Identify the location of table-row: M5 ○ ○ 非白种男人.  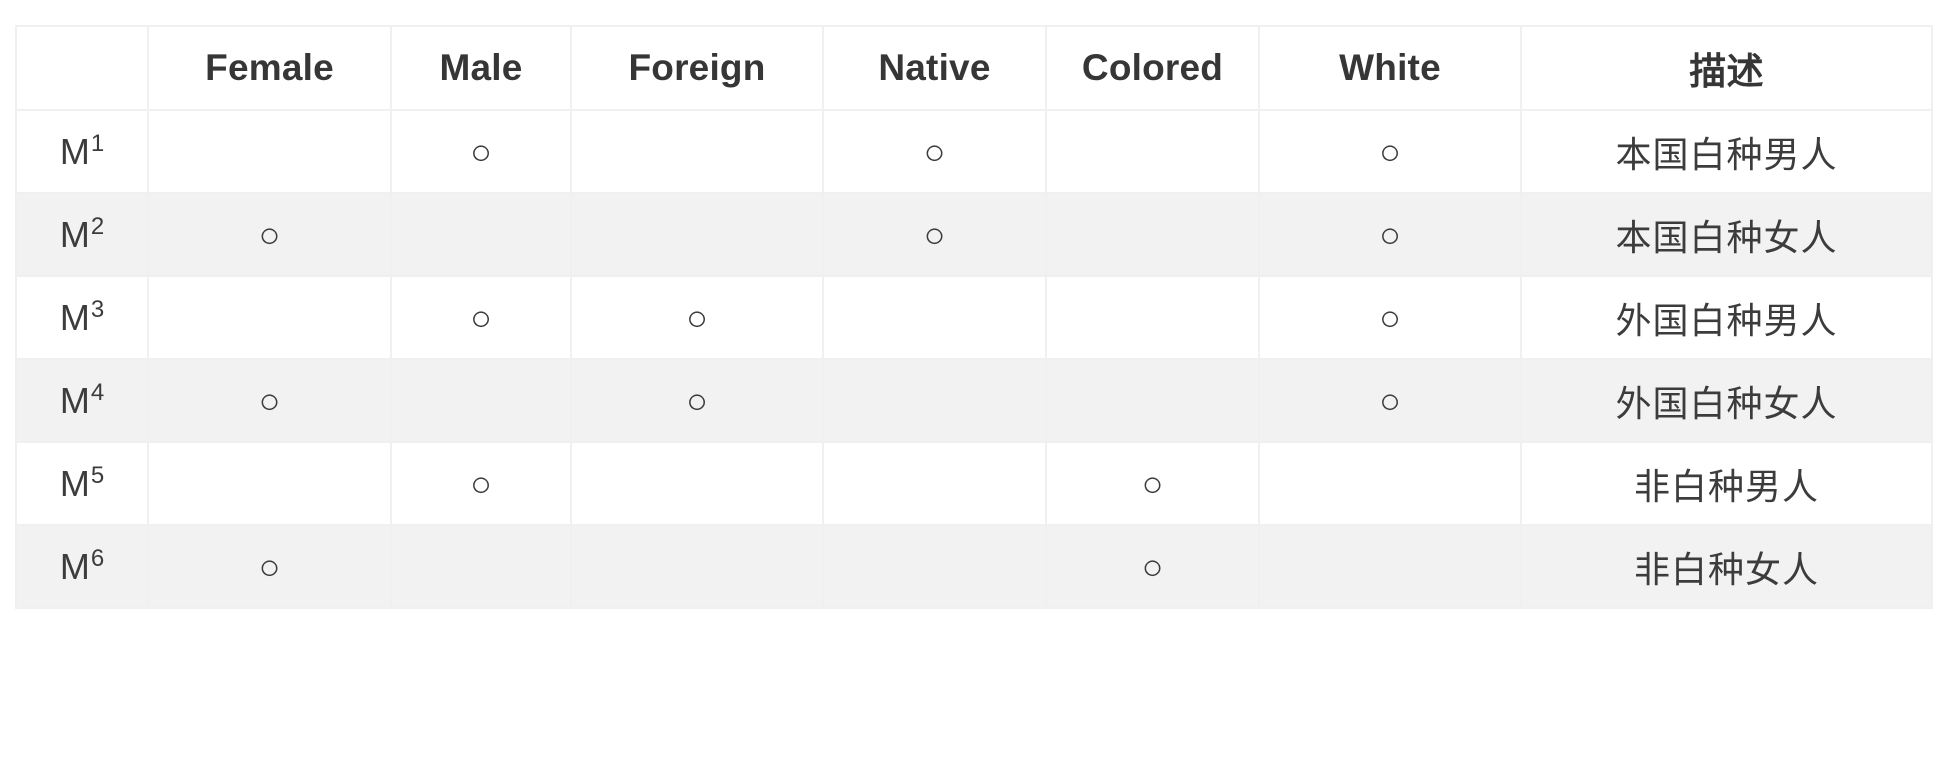
(974, 483).